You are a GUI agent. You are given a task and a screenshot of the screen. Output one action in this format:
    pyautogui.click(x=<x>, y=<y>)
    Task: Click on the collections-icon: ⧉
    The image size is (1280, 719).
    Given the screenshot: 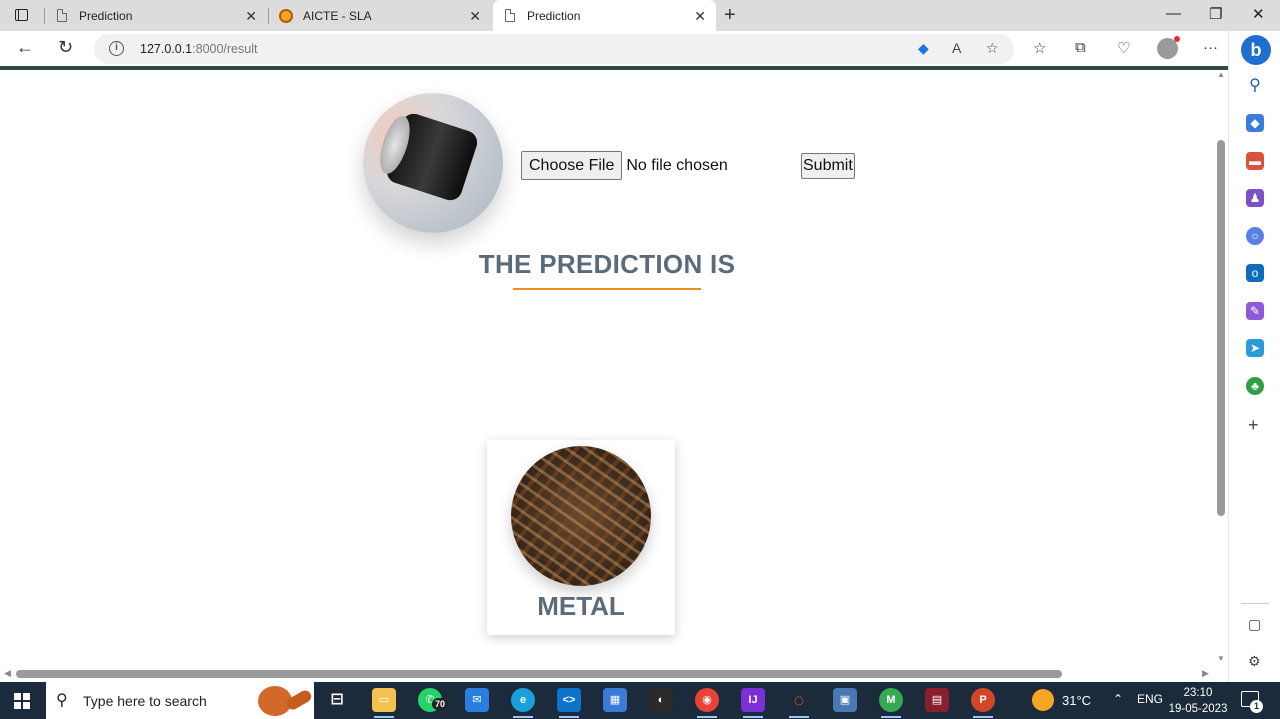 What is the action you would take?
    pyautogui.click(x=1080, y=47)
    